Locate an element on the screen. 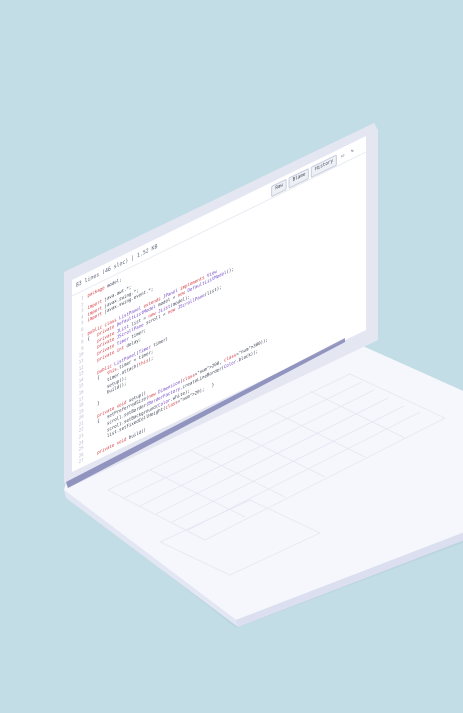 This screenshot has width=463, height=713. raw-button: Raw is located at coordinates (279, 188).